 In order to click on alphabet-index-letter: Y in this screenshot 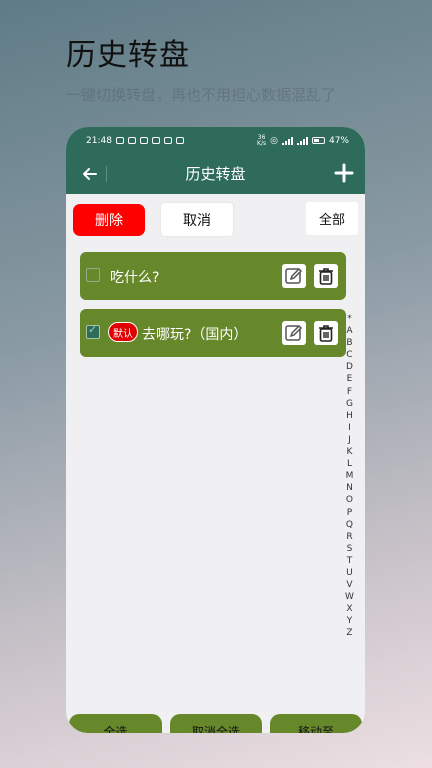, I will do `click(350, 621)`.